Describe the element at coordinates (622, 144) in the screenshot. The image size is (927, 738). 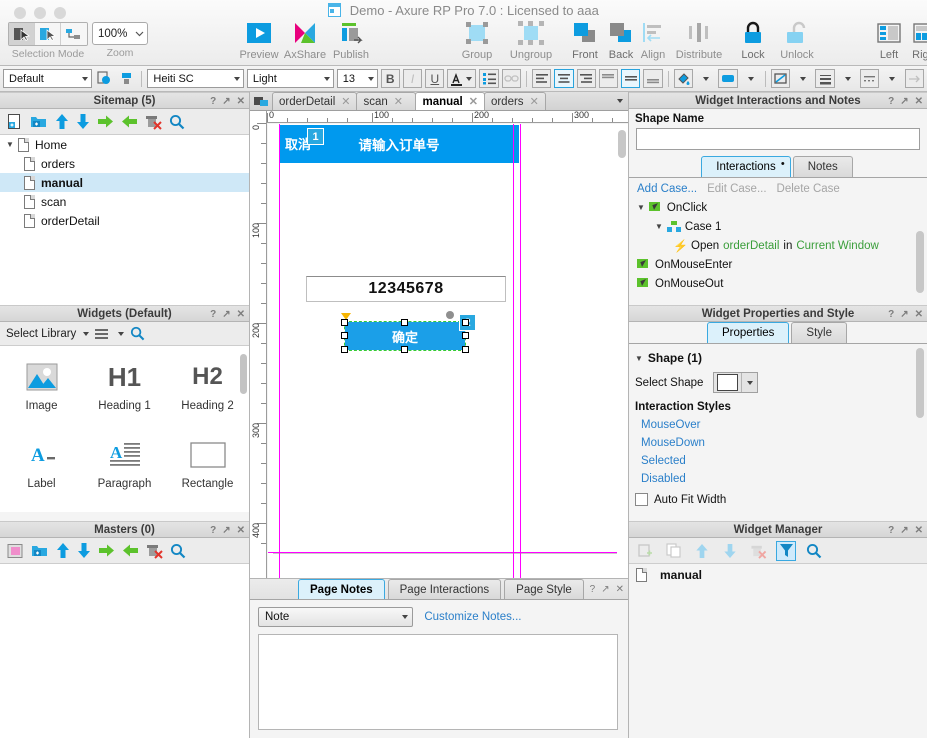
I see `canvas-vscroll-thumb` at that location.